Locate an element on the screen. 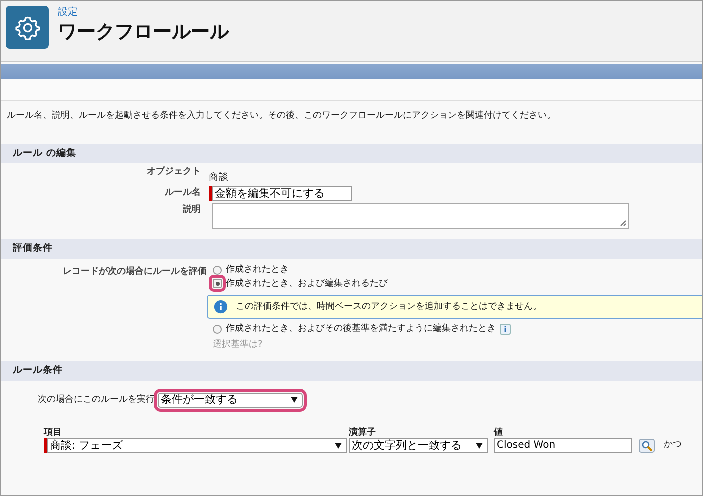  section-header: 評価条件 is located at coordinates (351, 249).